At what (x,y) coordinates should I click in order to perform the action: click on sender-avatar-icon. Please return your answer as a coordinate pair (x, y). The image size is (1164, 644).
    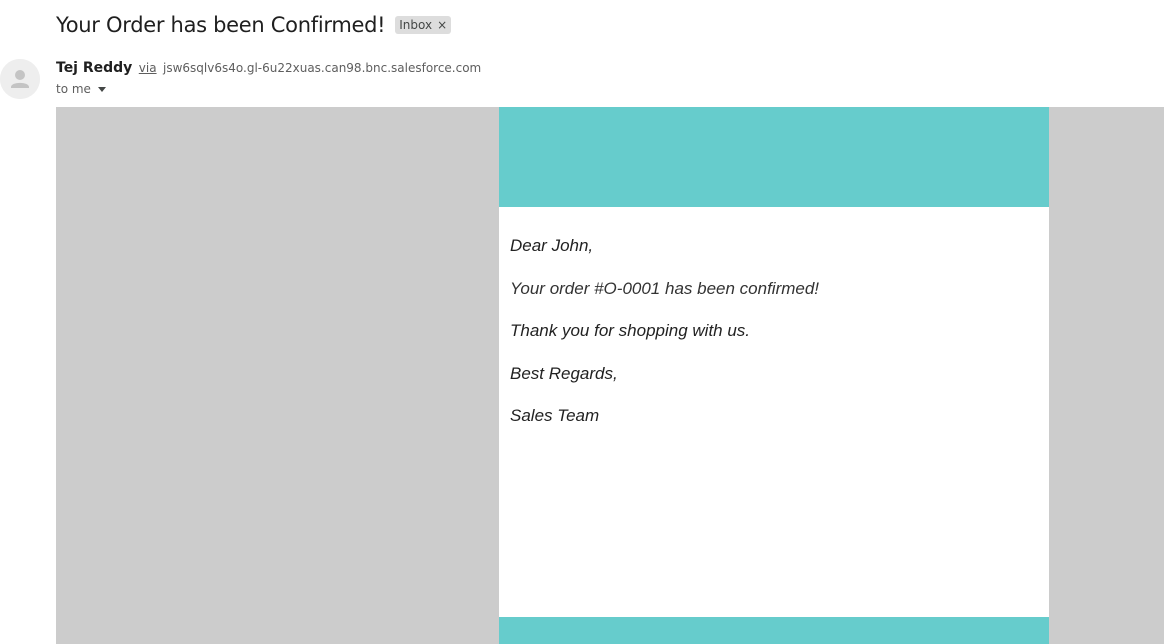
    Looking at the image, I should click on (20, 79).